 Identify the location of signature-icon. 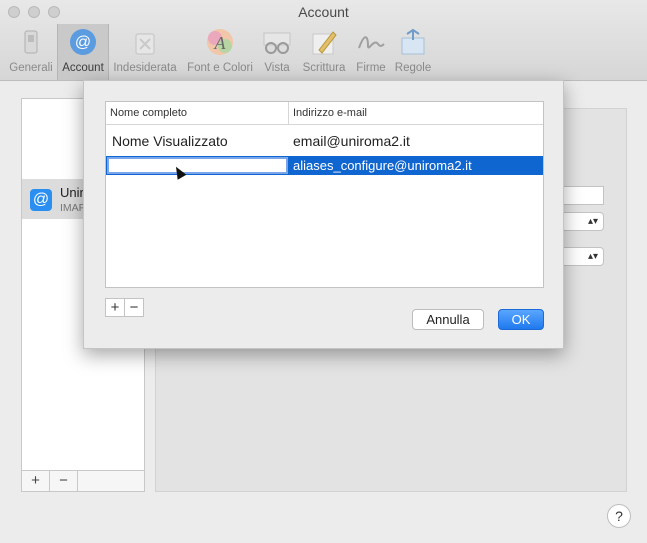
(371, 42).